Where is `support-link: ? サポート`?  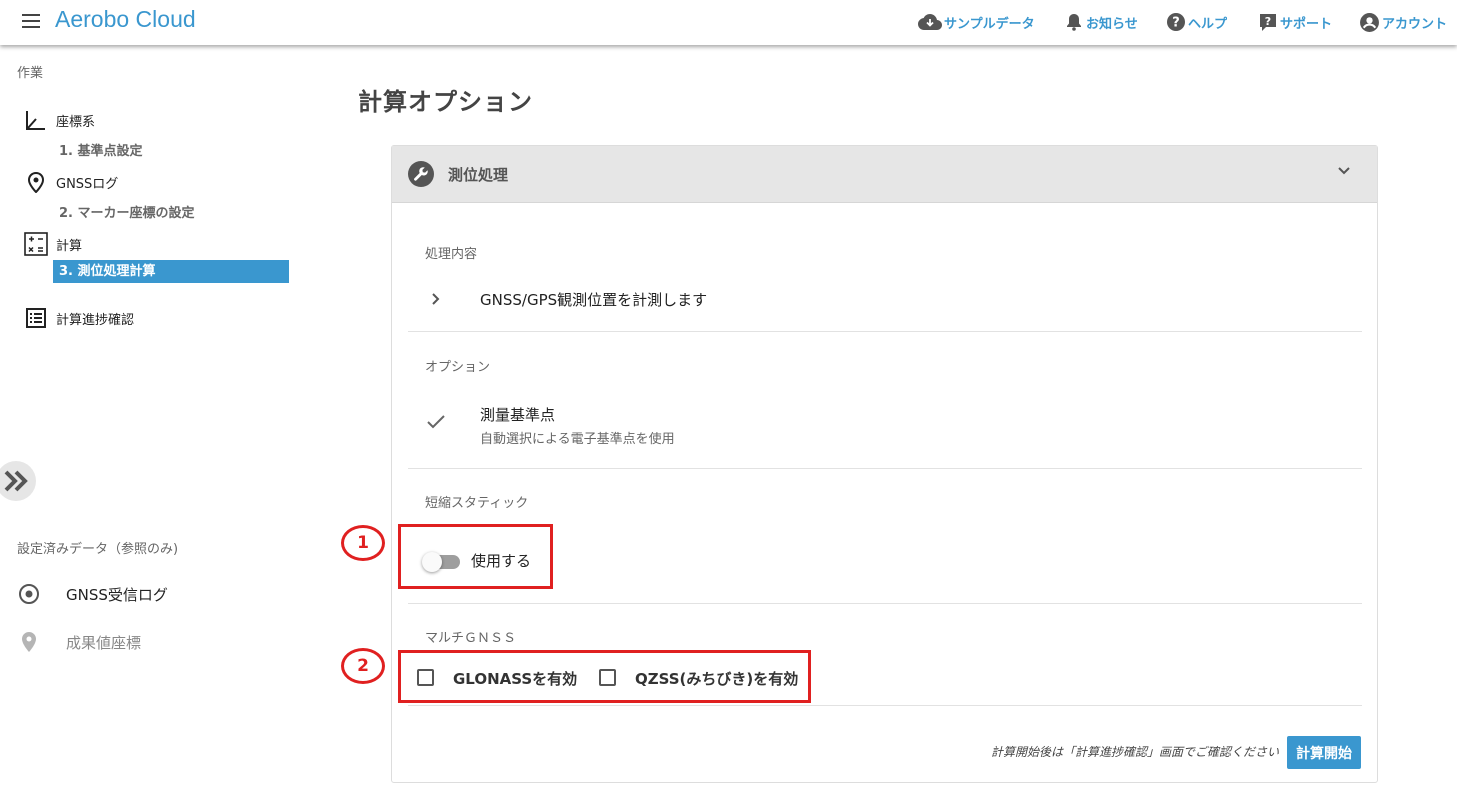 support-link: ? サポート is located at coordinates (1295, 22).